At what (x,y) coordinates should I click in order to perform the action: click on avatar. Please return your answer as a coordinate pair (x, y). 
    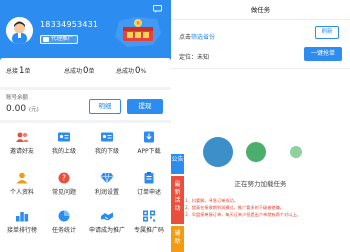
    Looking at the image, I should click on (19, 30).